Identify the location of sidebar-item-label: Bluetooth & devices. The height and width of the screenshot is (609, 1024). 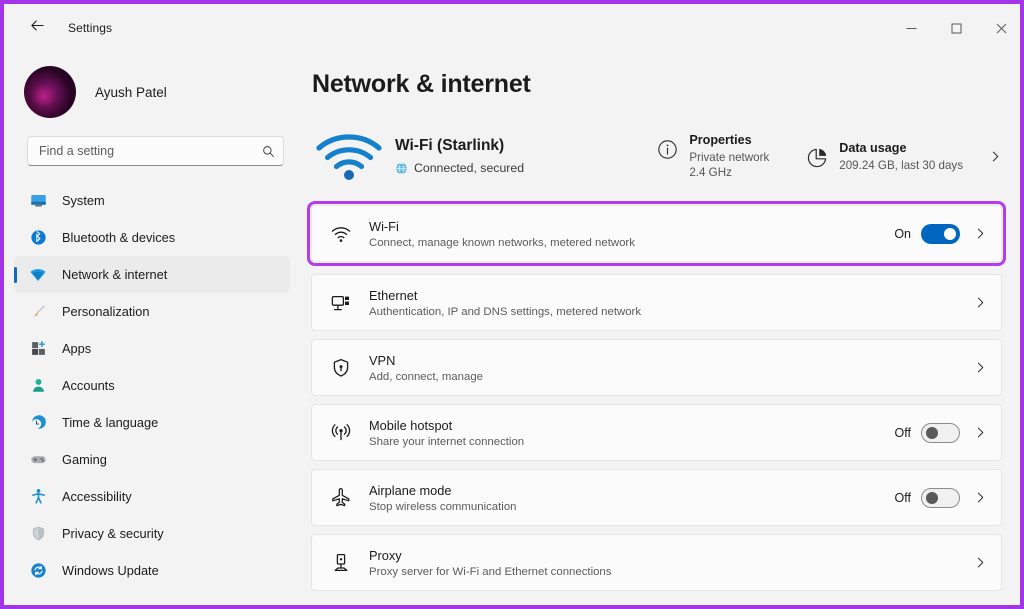
(119, 237).